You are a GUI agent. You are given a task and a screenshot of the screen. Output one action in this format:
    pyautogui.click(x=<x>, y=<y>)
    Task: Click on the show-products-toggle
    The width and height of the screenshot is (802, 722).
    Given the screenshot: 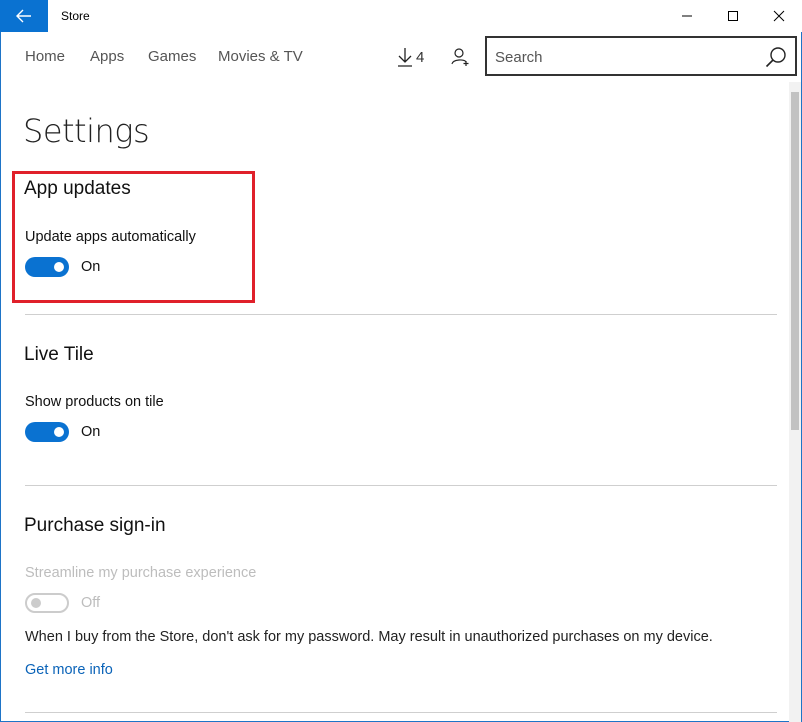 What is the action you would take?
    pyautogui.click(x=47, y=432)
    